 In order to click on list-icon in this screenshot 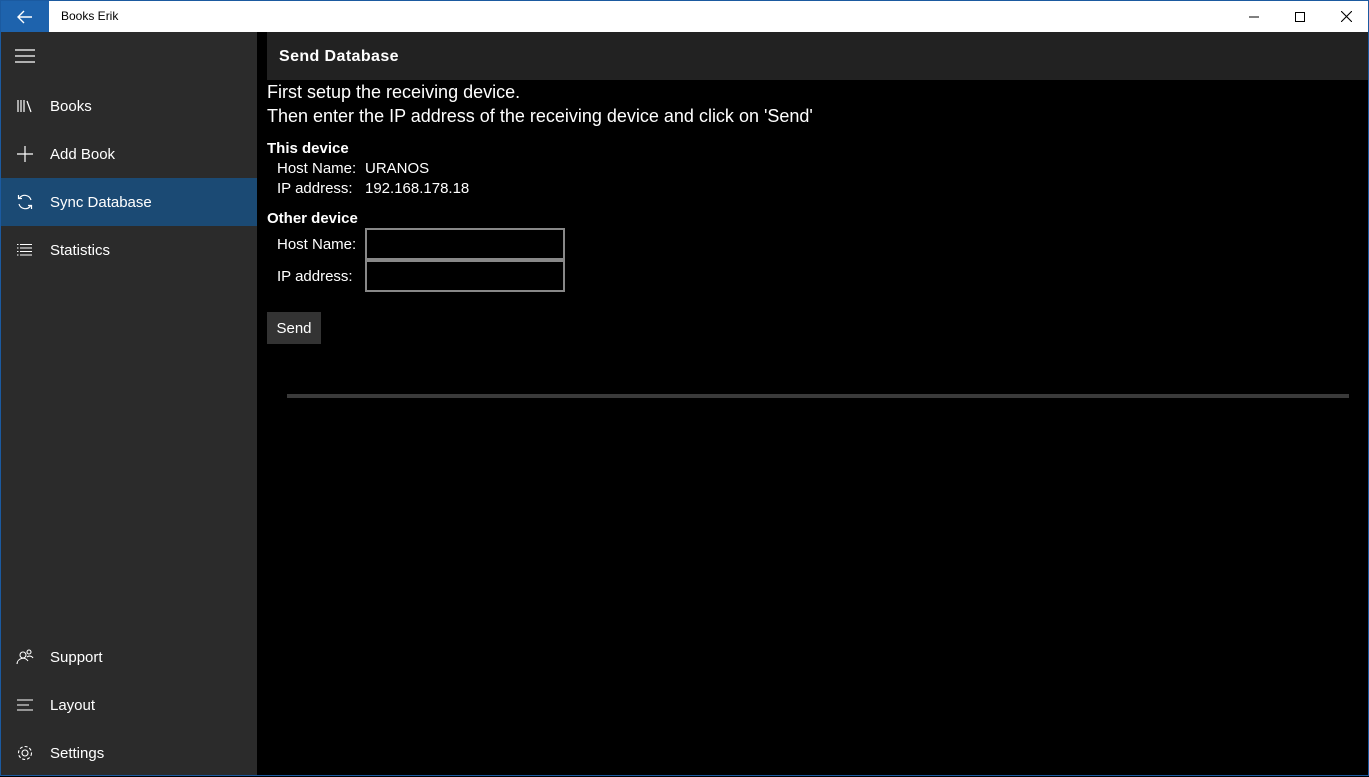, I will do `click(25, 250)`.